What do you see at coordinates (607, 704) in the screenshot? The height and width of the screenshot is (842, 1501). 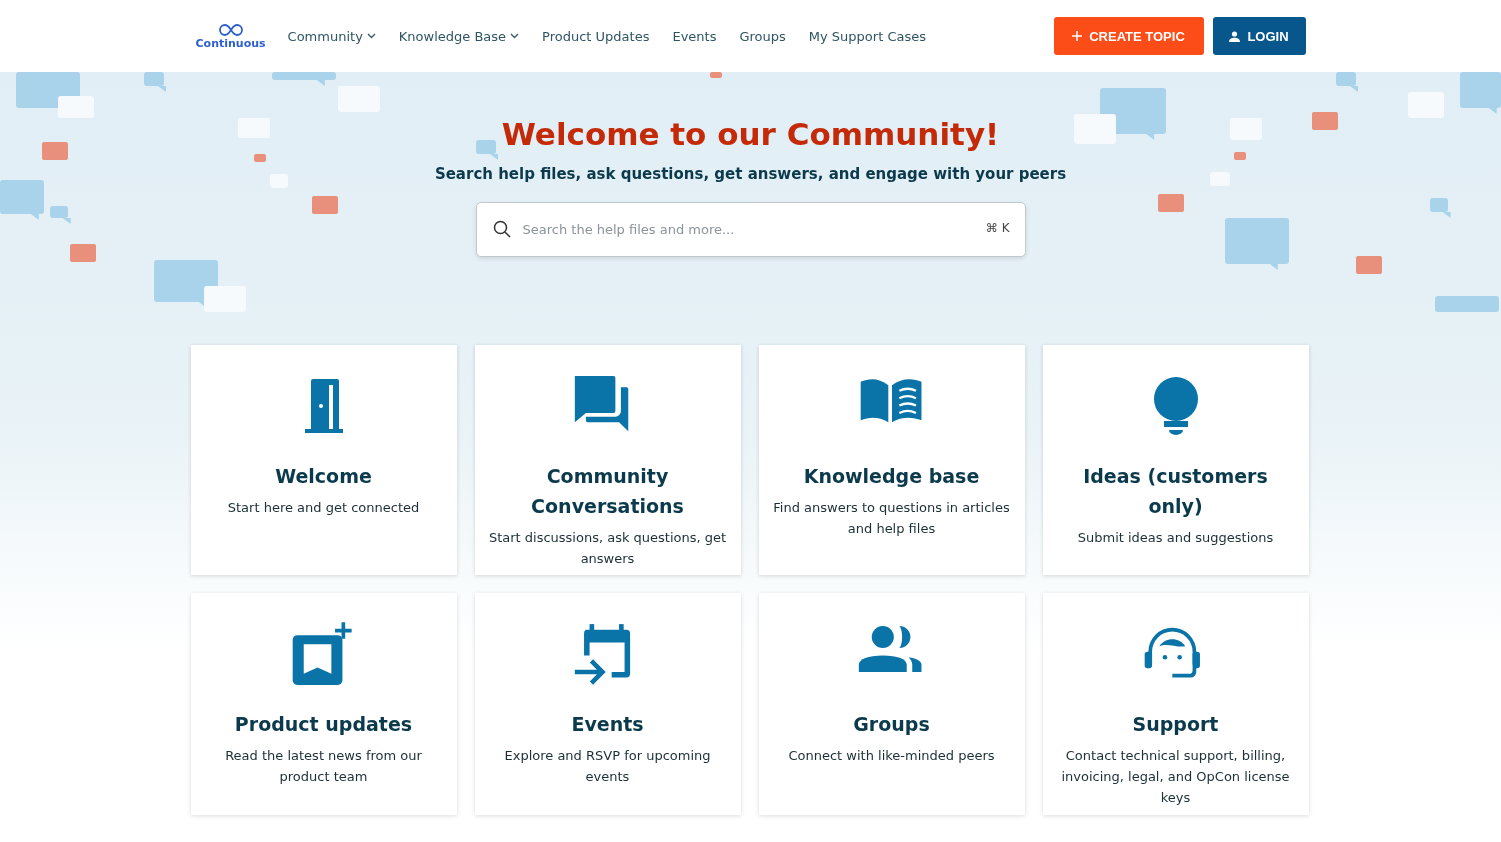 I see `category-card: Events Explore and RSVP for upcoming events` at bounding box center [607, 704].